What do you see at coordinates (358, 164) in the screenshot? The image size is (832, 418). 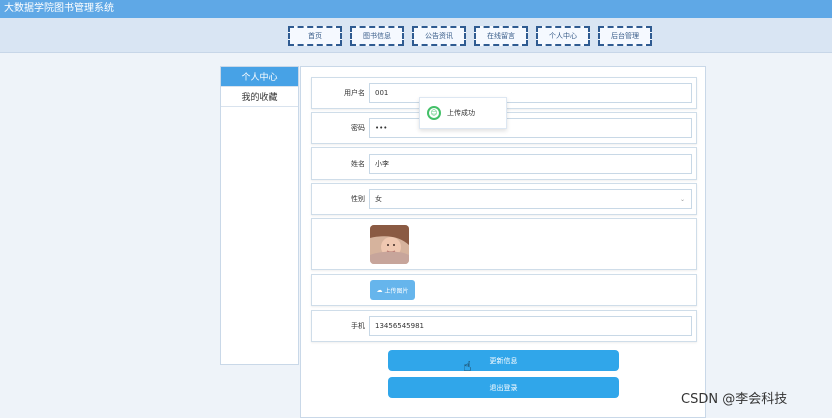 I see `name-label: 姓名` at bounding box center [358, 164].